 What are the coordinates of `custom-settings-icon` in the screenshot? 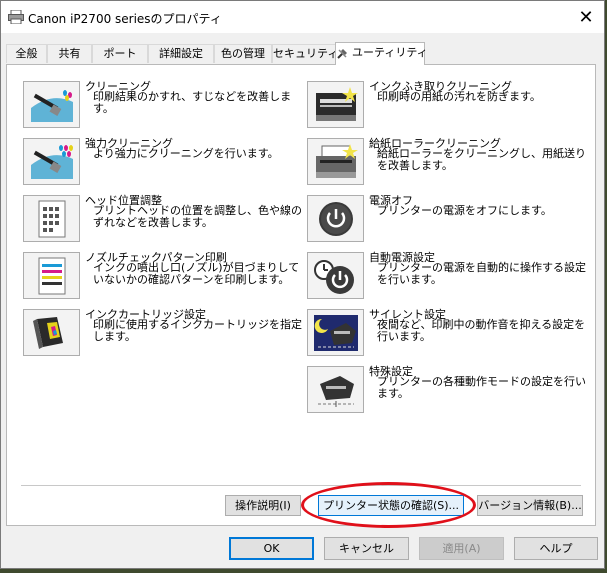 It's located at (335, 391).